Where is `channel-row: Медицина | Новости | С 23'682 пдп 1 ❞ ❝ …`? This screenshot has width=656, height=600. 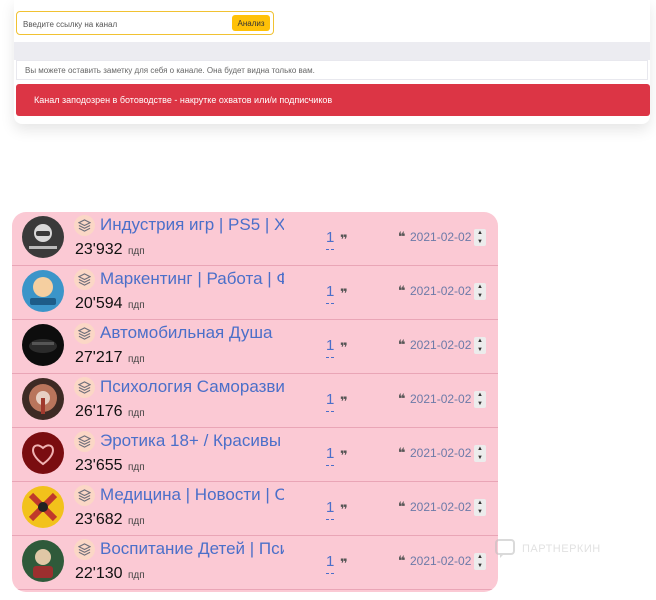
channel-row: Медицина | Новости | С 23'682 пдп 1 ❞ ❝ … is located at coordinates (255, 509).